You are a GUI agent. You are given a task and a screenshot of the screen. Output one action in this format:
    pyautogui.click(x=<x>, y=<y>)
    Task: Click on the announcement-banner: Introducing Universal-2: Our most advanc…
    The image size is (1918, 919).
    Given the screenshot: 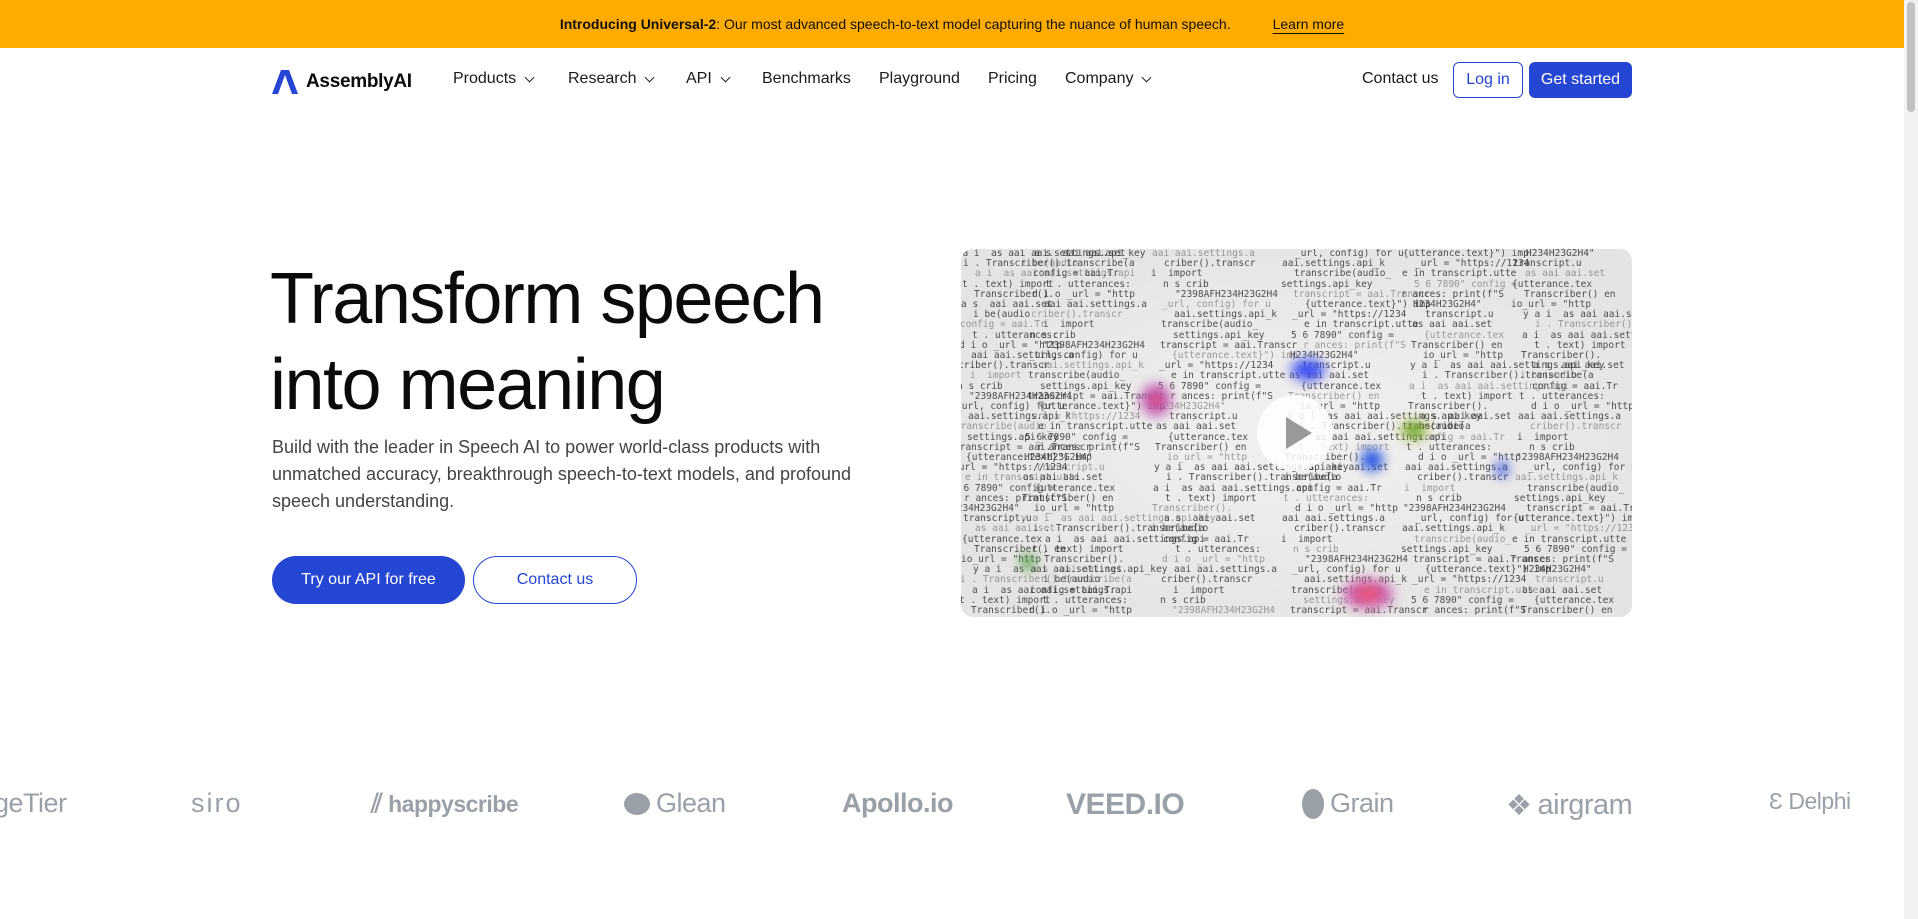 What is the action you would take?
    pyautogui.click(x=952, y=24)
    